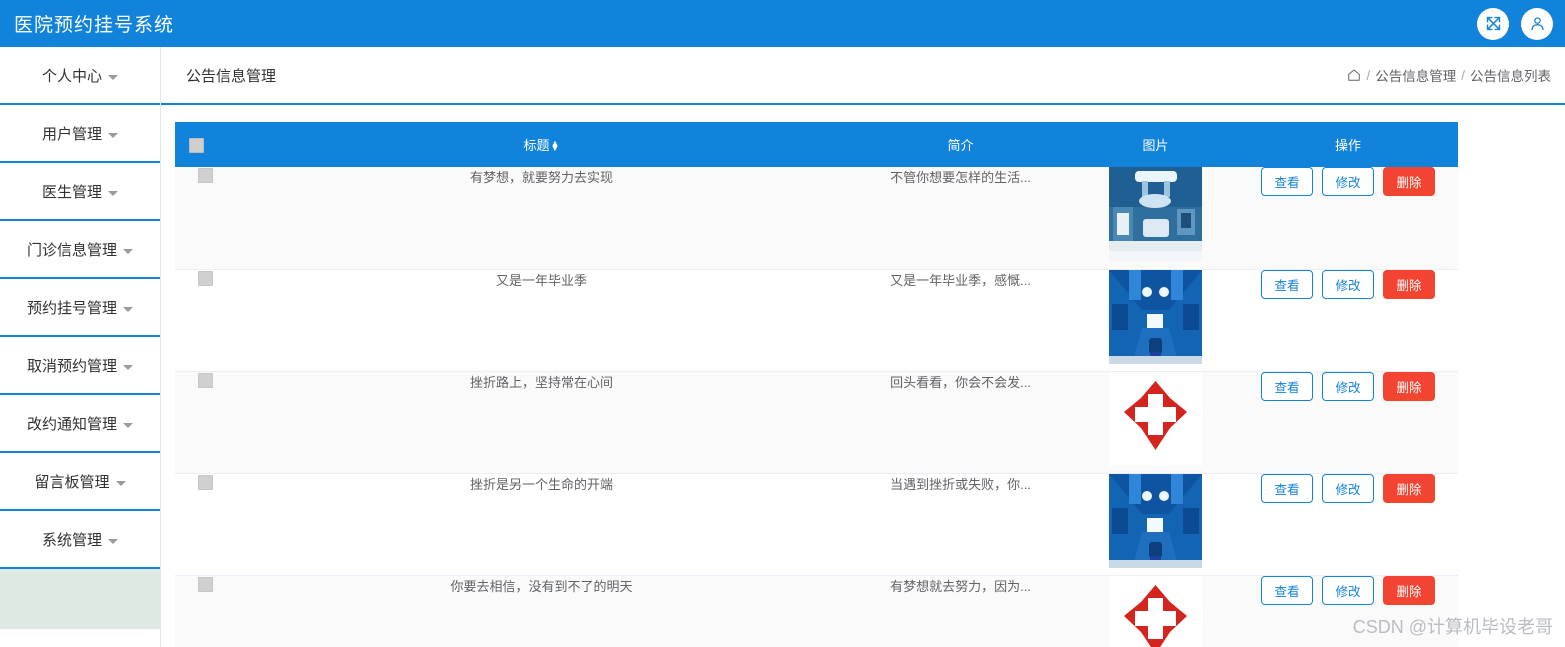  What do you see at coordinates (231, 76) in the screenshot?
I see `page-title: 公告信息管理` at bounding box center [231, 76].